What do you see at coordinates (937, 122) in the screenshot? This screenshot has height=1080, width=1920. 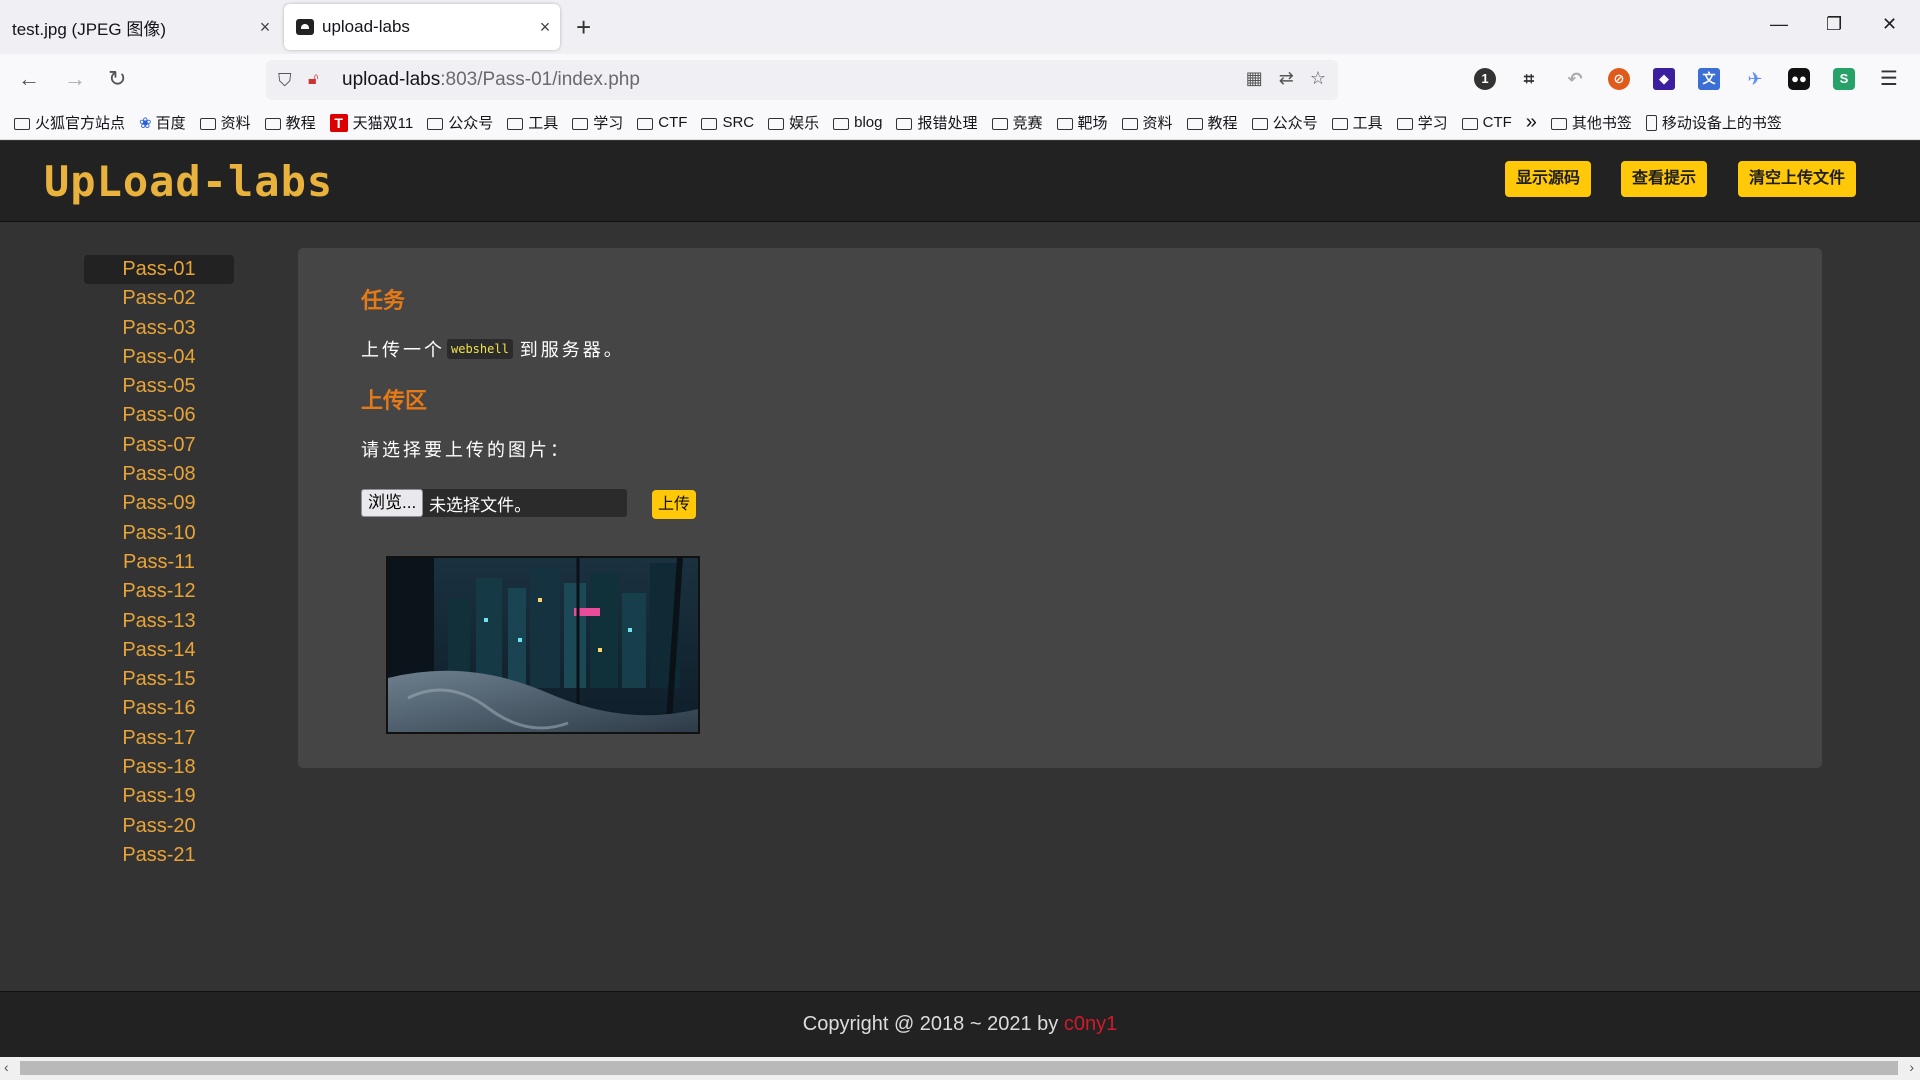 I see `bookmark-item: 报错处理` at bounding box center [937, 122].